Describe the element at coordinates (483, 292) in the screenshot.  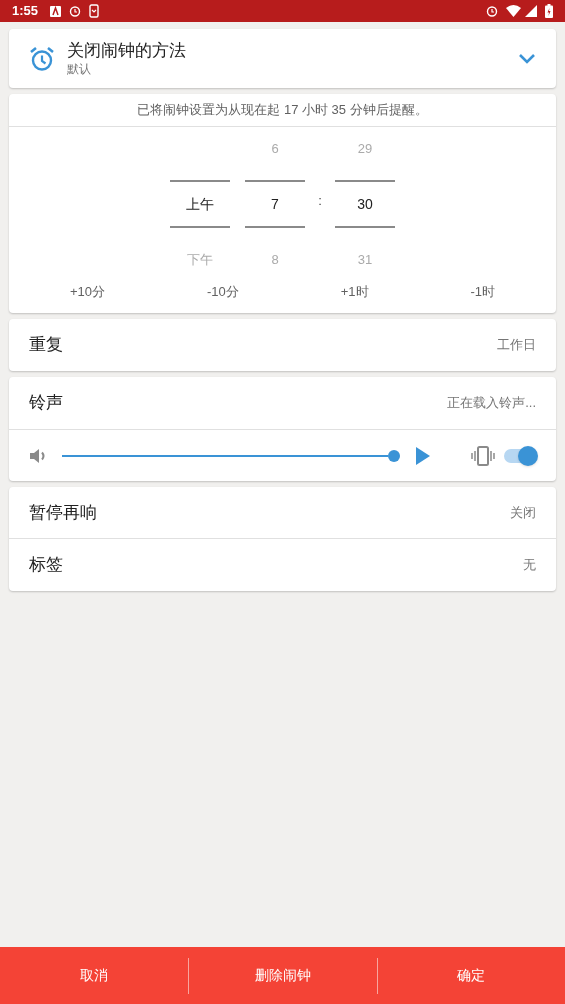
I see `quick-adjust-button: -1时` at that location.